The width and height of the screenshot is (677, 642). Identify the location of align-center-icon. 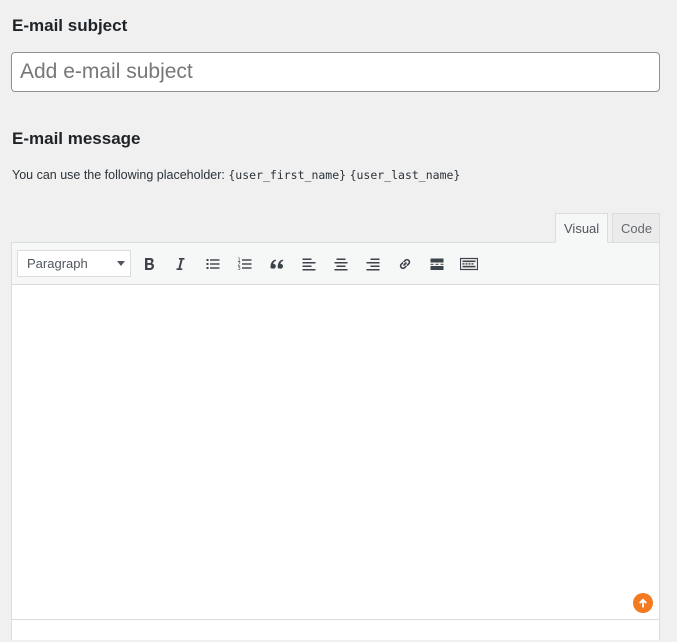
(341, 264).